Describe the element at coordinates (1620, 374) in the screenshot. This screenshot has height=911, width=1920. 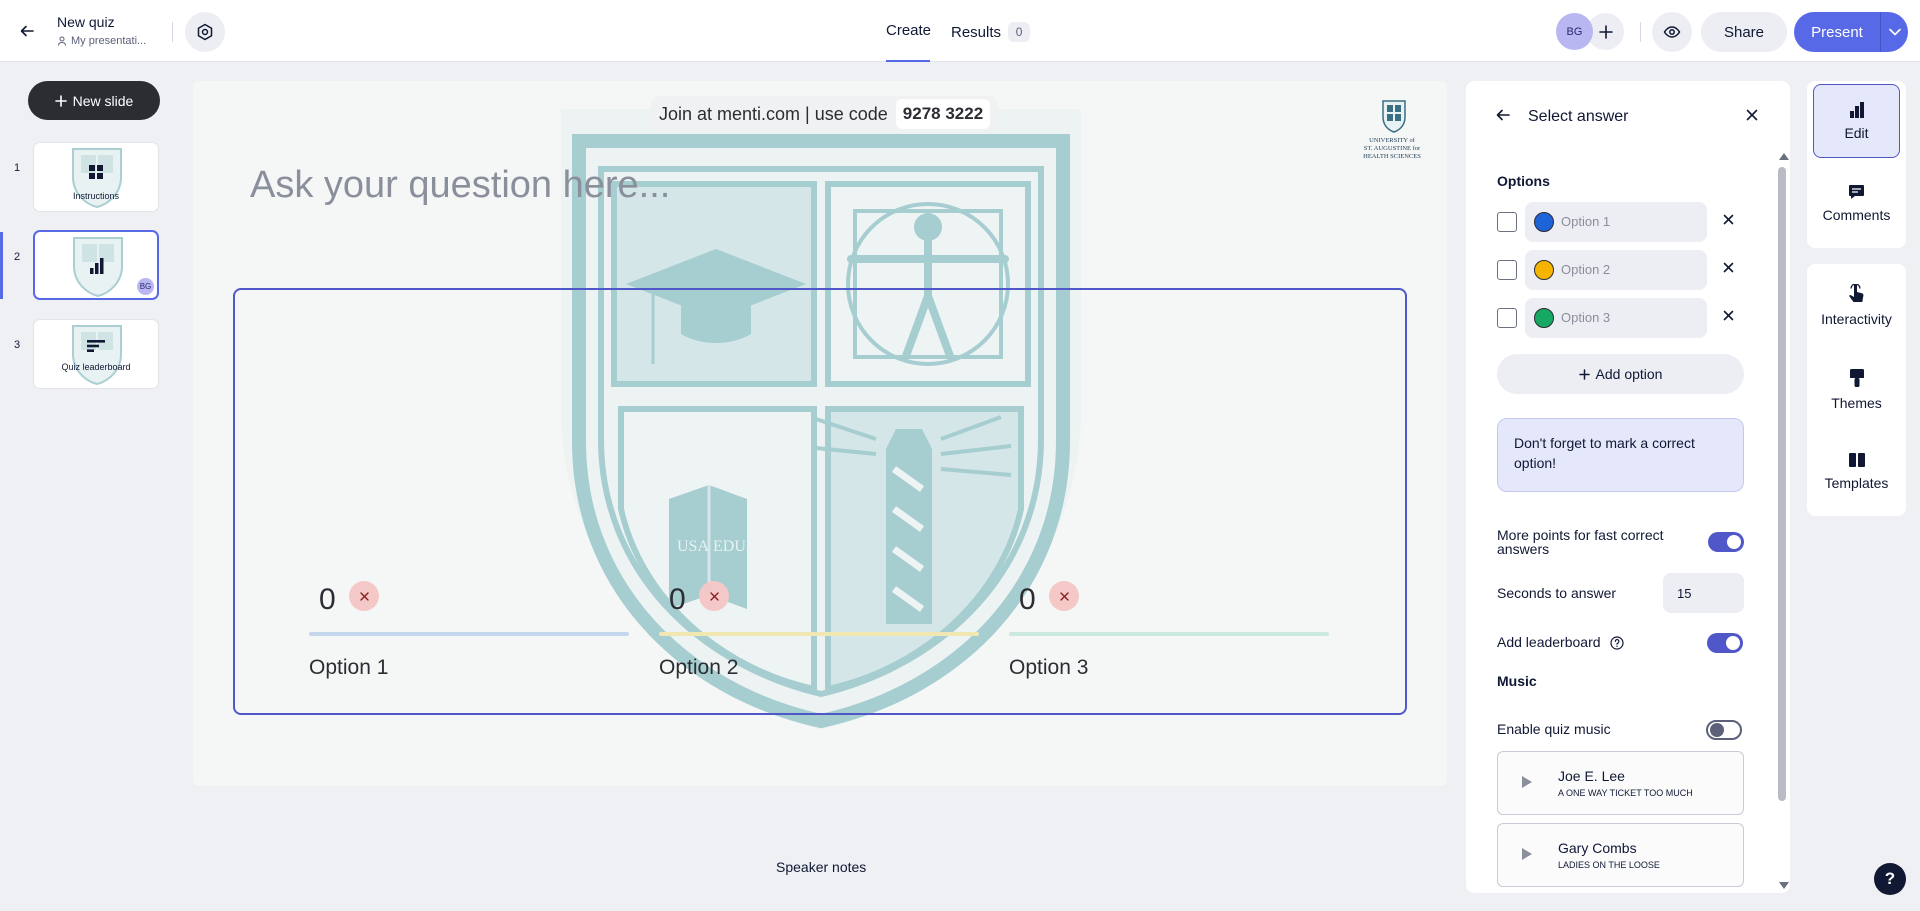
I see `add-option-button: Add option` at that location.